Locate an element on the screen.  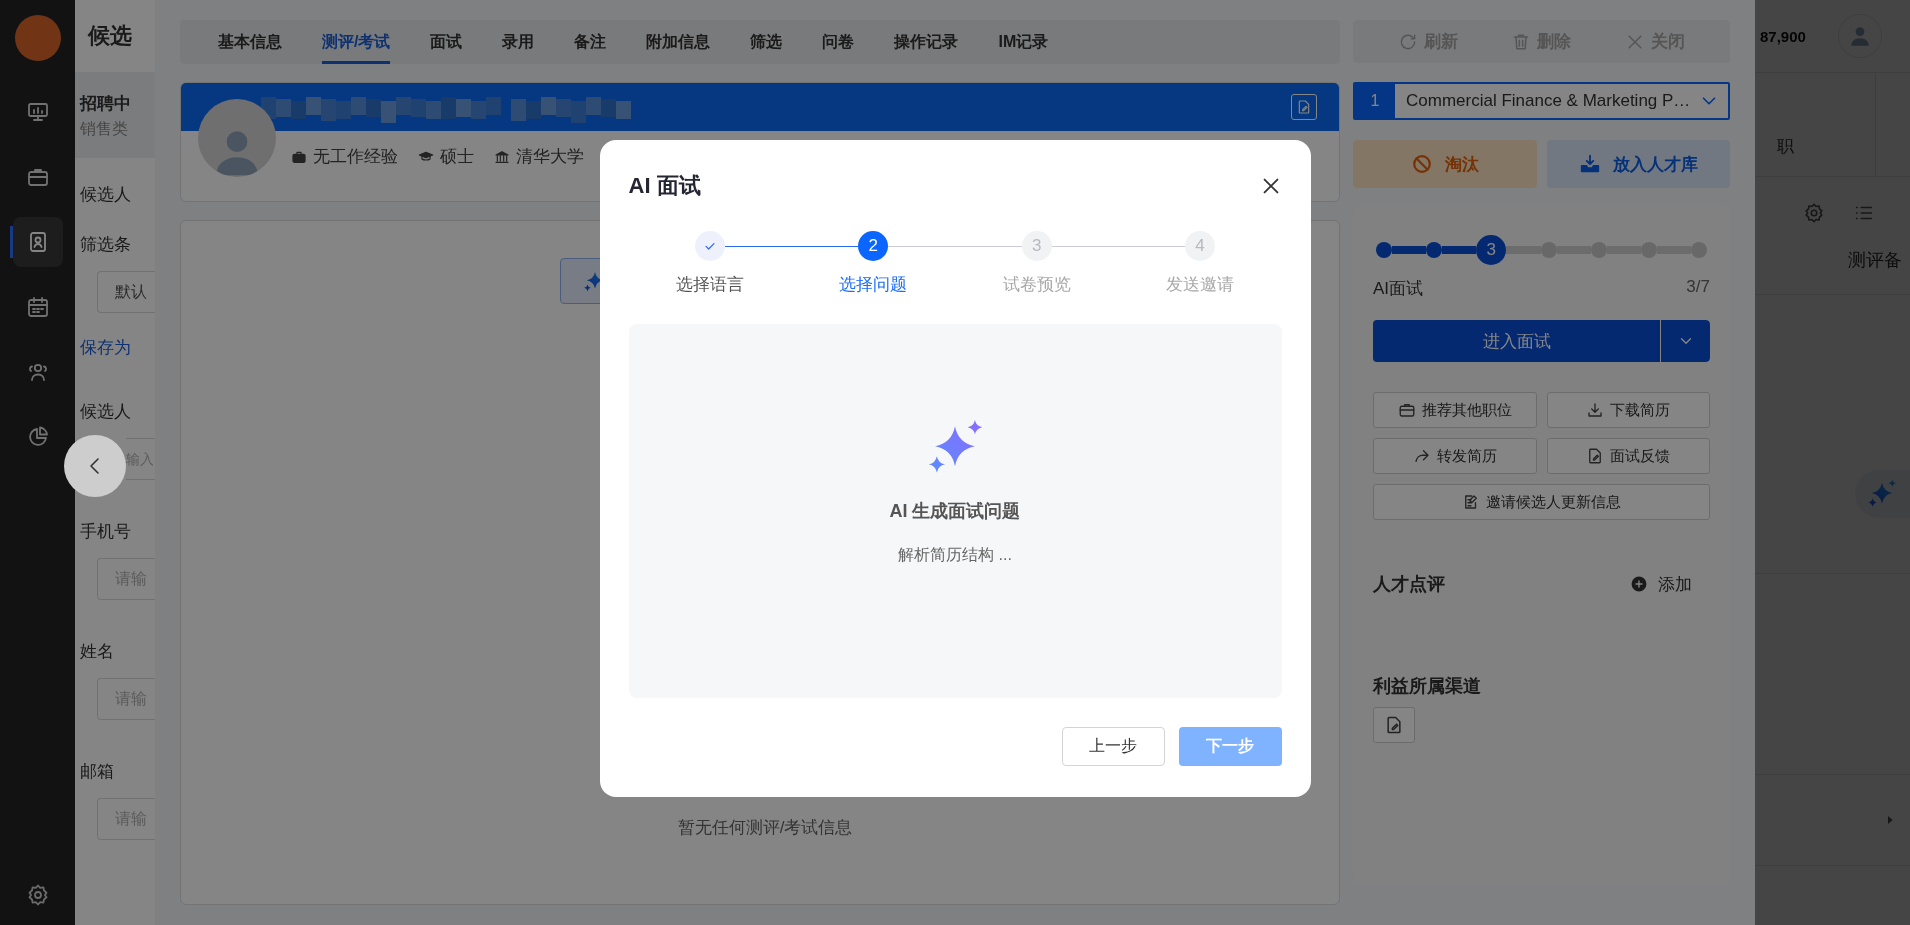
inbox-download-icon is located at coordinates (1589, 164).